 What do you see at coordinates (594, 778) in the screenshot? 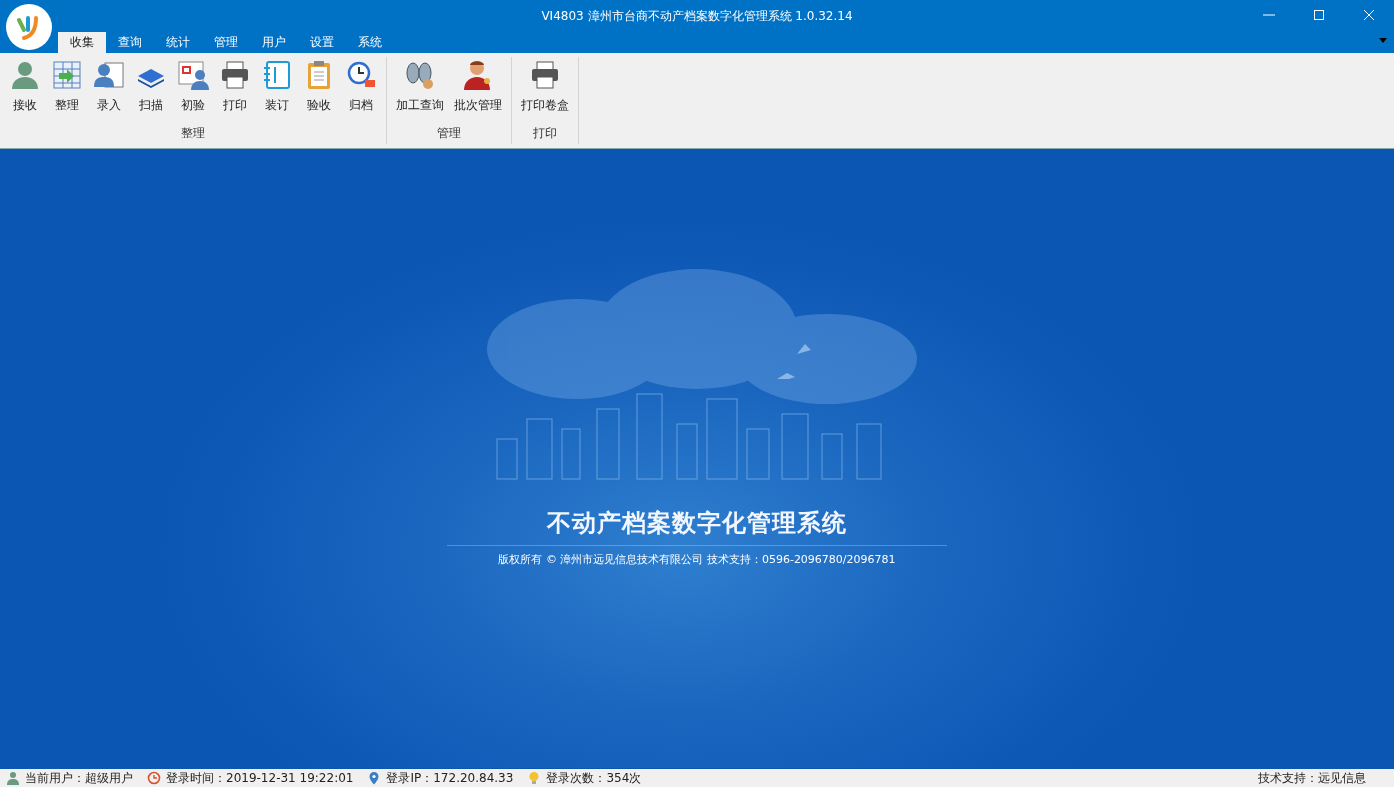
I see `status-text: 登录次数：354次` at bounding box center [594, 778].